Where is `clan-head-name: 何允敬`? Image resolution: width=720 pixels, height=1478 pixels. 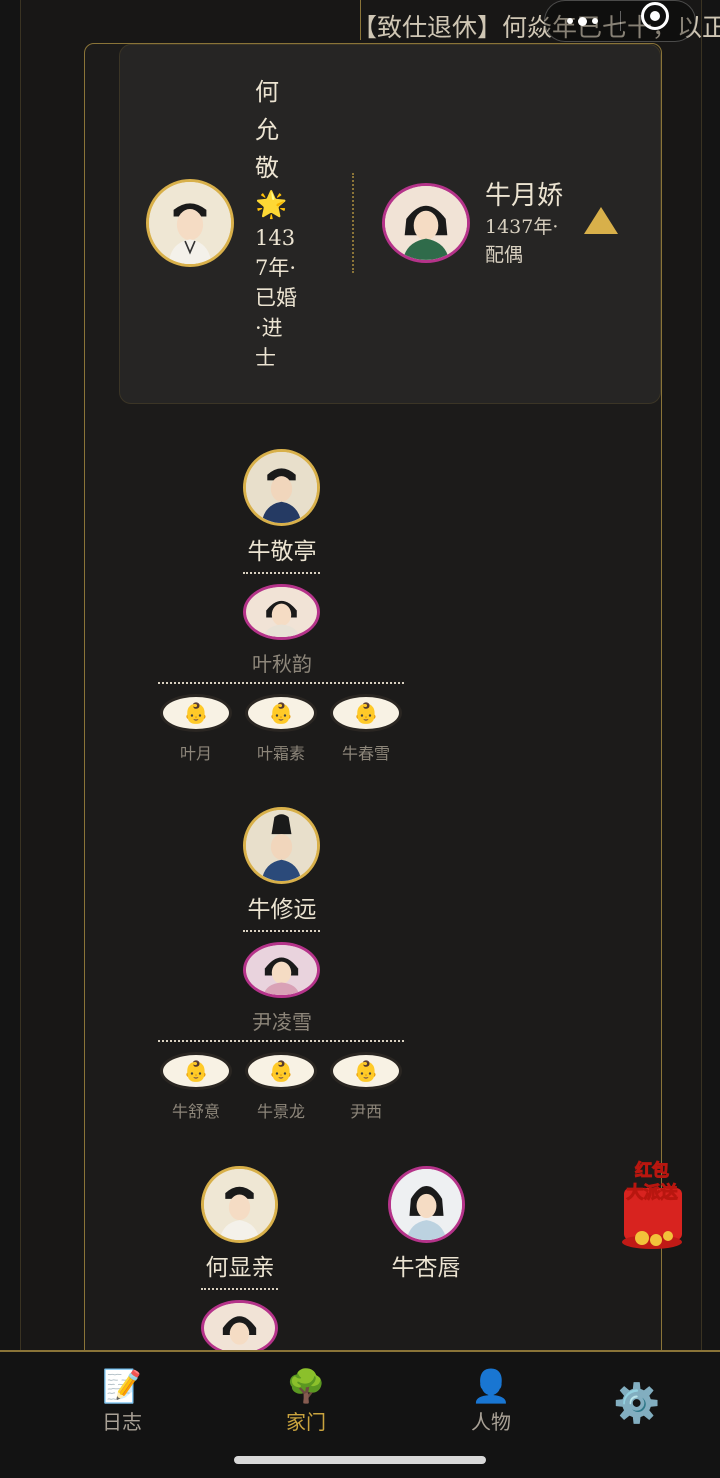 clan-head-name: 何允敬 is located at coordinates (267, 130).